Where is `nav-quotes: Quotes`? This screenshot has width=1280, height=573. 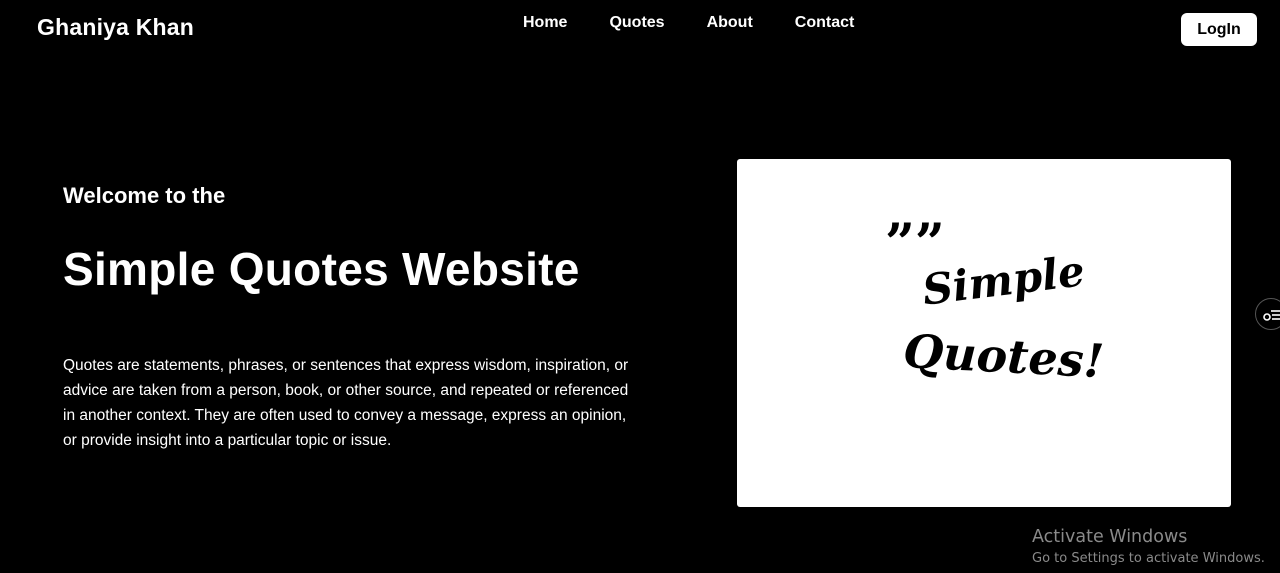
nav-quotes: Quotes is located at coordinates (636, 23).